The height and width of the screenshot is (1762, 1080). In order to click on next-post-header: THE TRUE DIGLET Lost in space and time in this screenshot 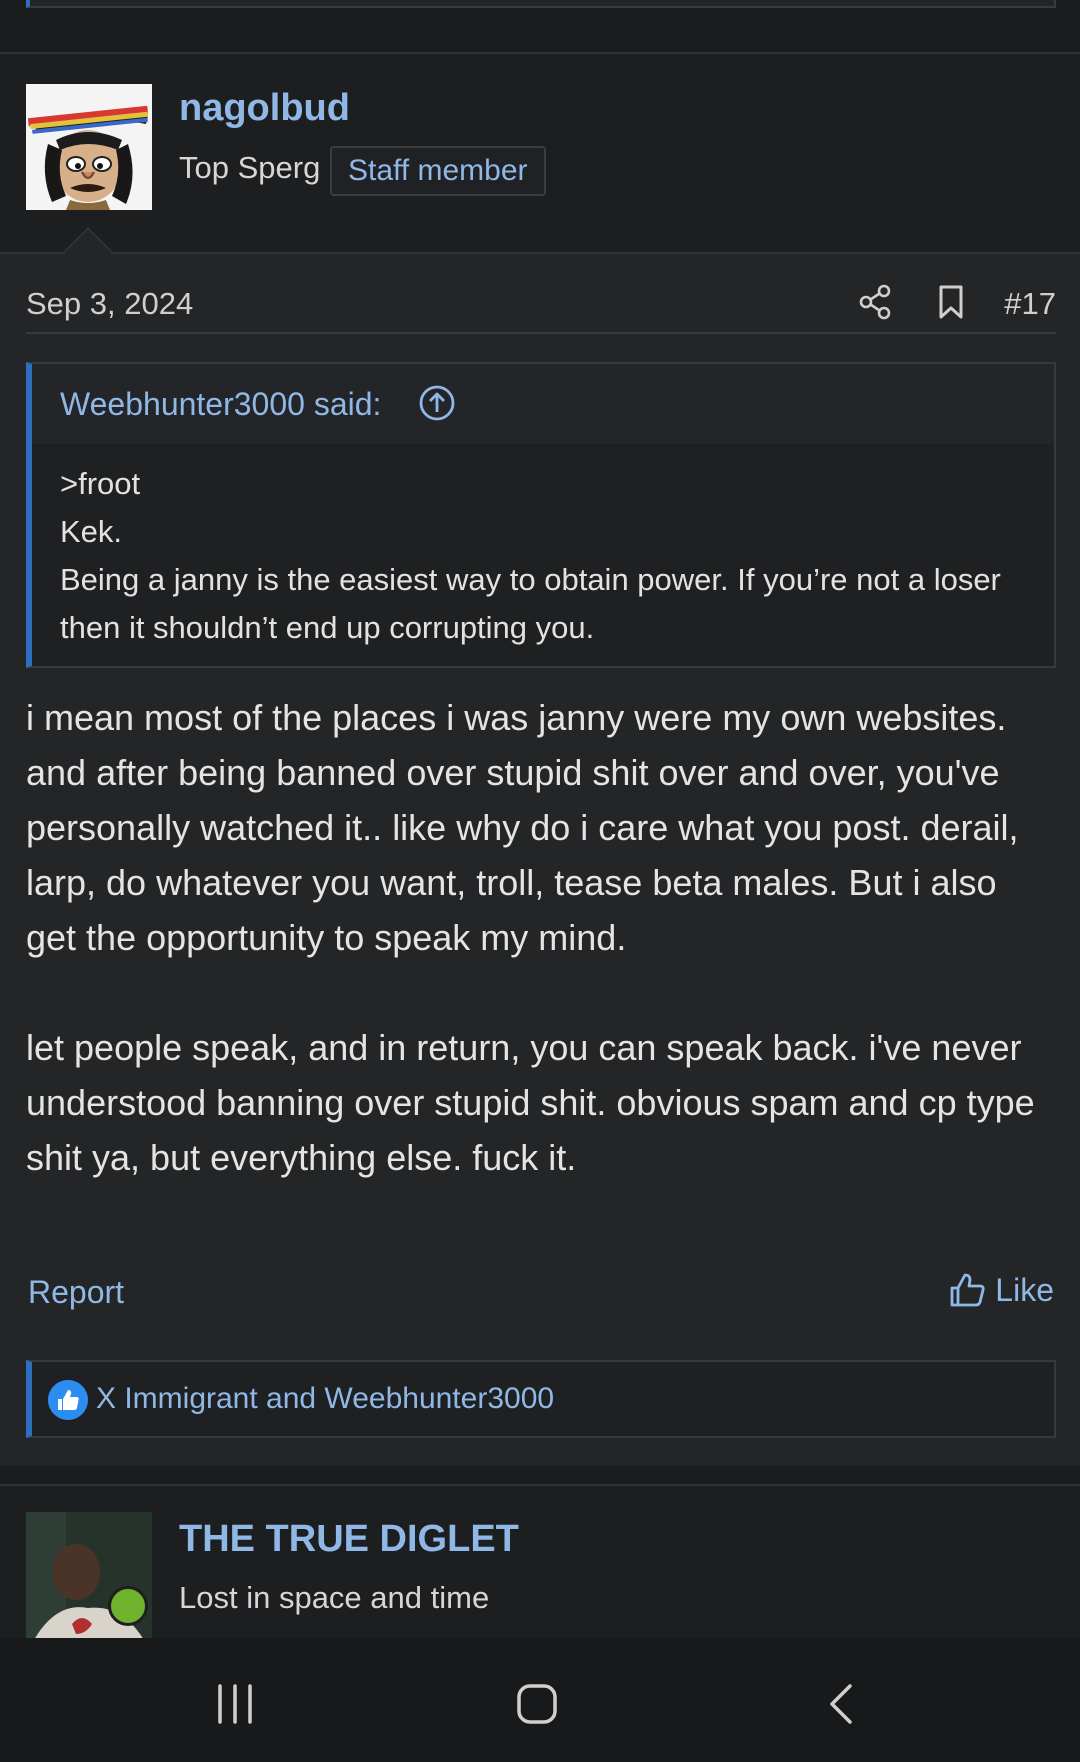, I will do `click(540, 1562)`.